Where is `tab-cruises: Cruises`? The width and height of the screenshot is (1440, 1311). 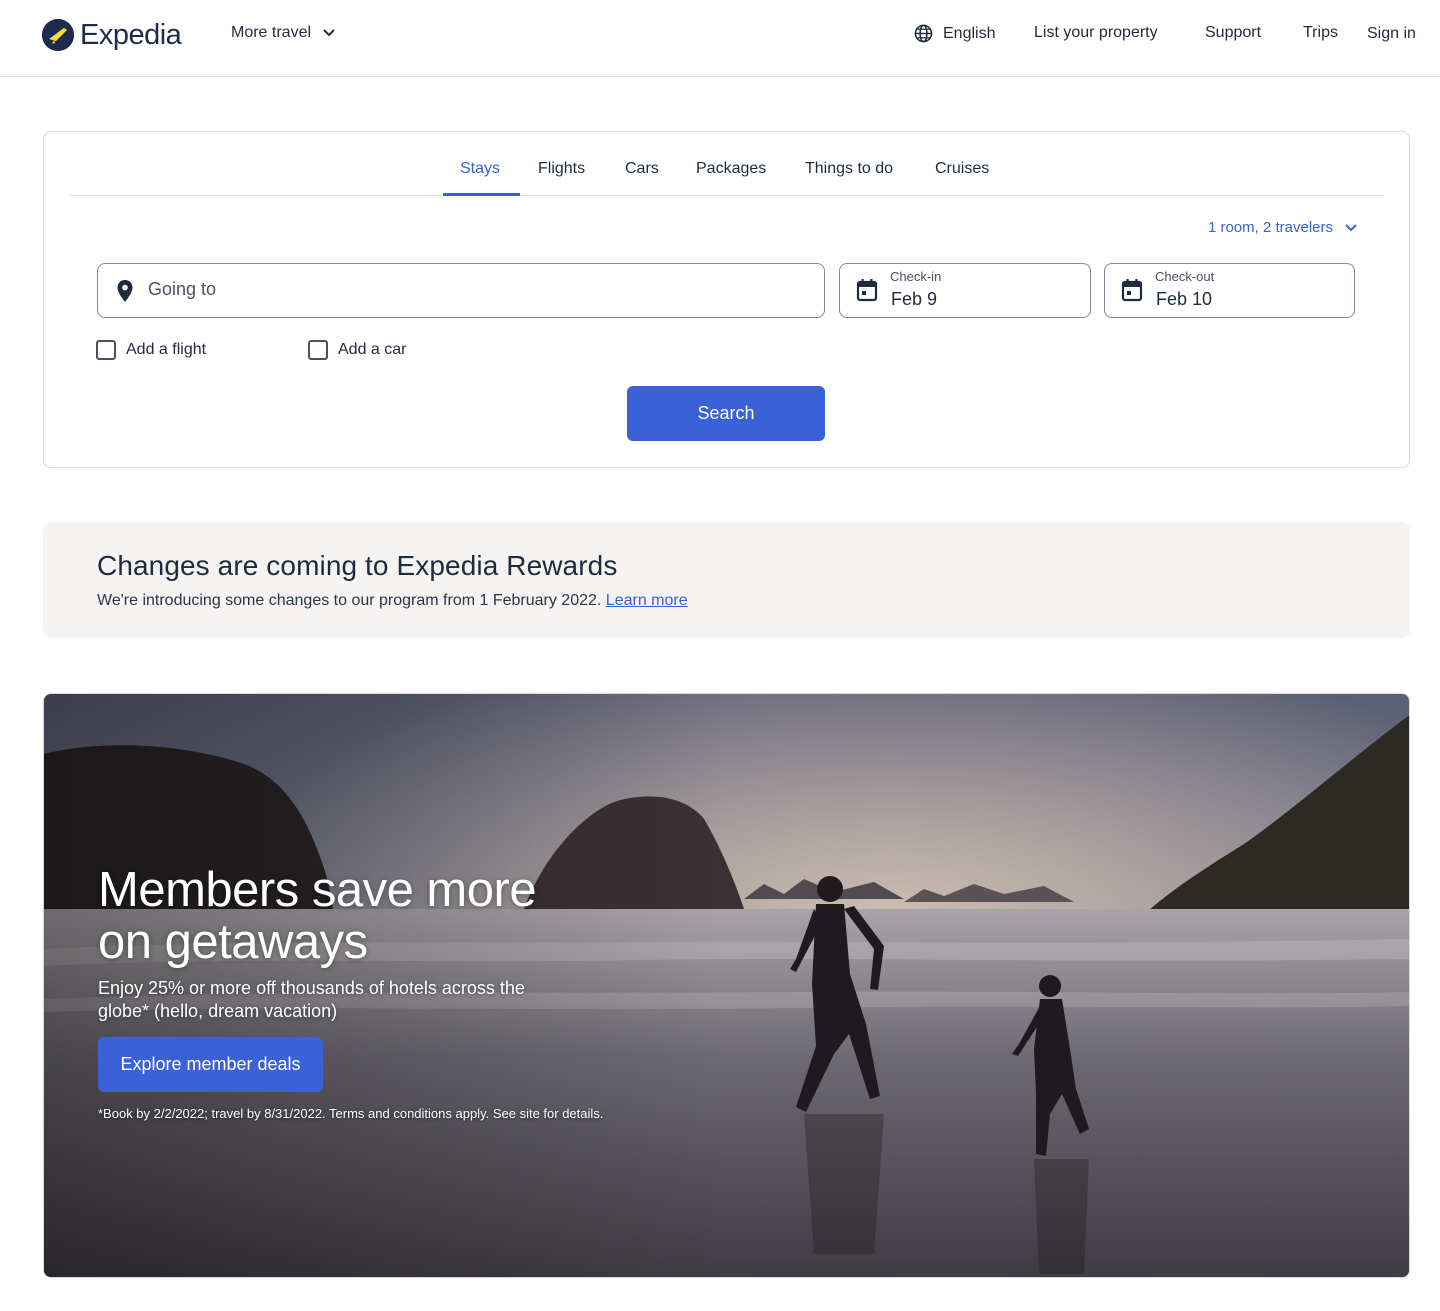
tab-cruises: Cruises is located at coordinates (962, 169).